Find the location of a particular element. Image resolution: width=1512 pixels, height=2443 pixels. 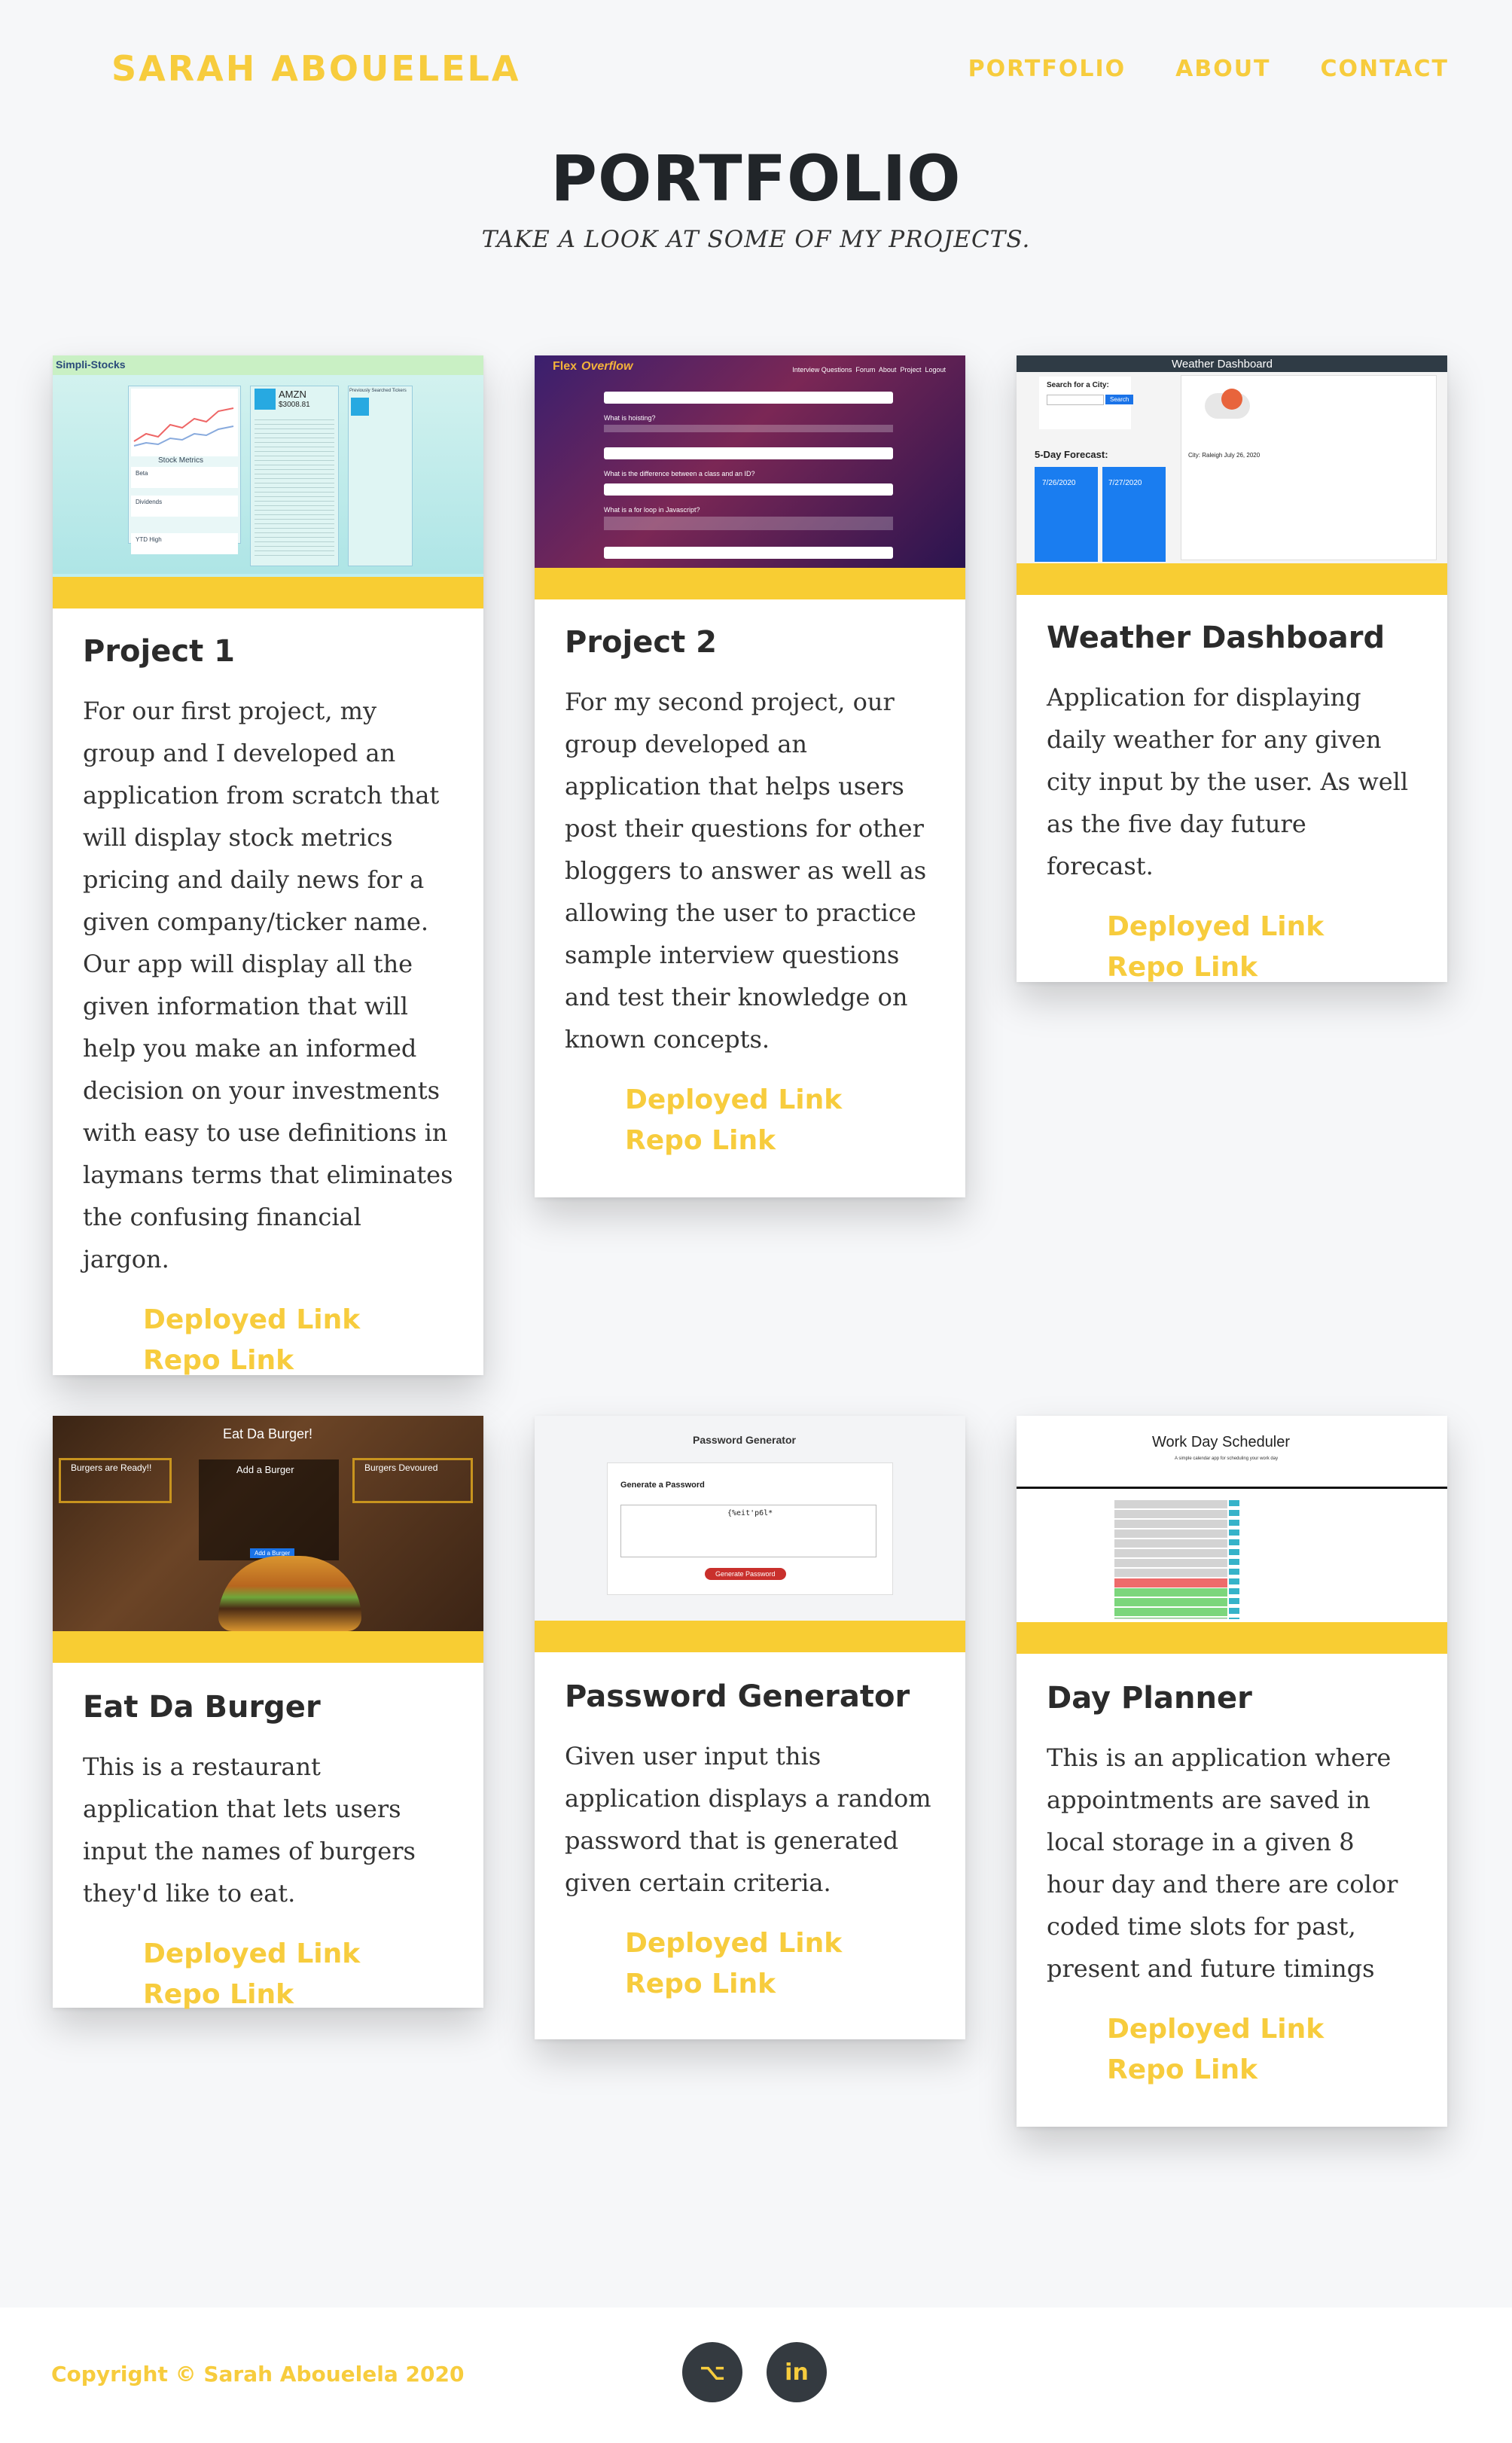

thumb-header: Eat Da Burger! is located at coordinates (268, 1433).